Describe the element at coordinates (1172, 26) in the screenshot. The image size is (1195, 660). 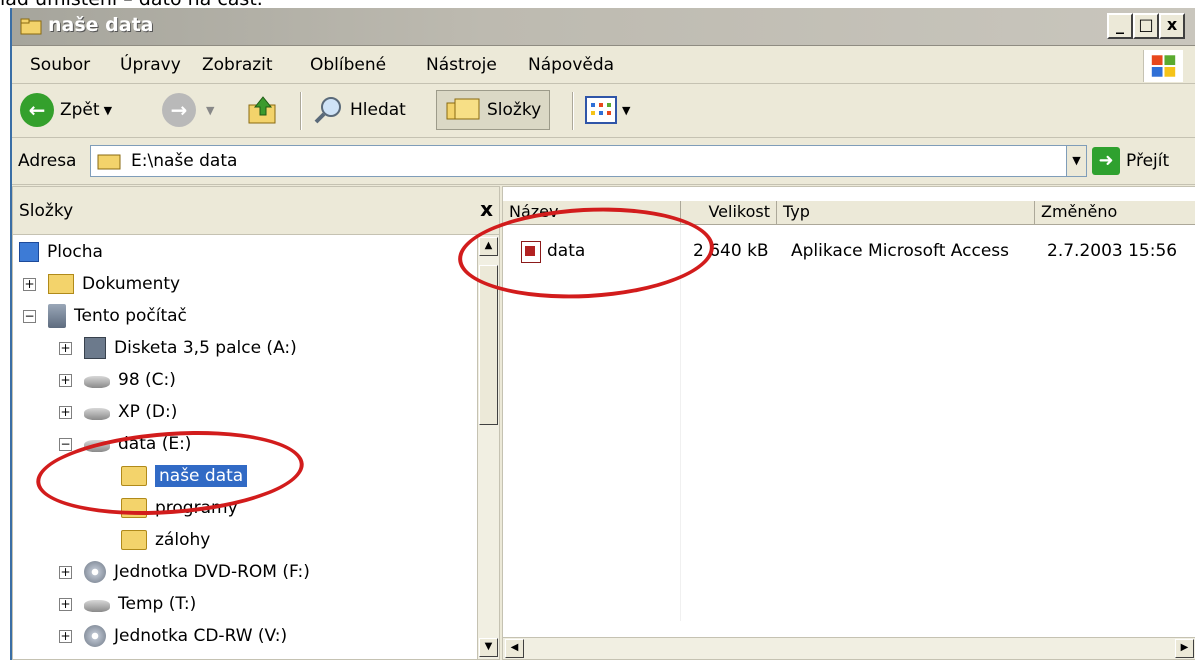
I see `close-button: x` at that location.